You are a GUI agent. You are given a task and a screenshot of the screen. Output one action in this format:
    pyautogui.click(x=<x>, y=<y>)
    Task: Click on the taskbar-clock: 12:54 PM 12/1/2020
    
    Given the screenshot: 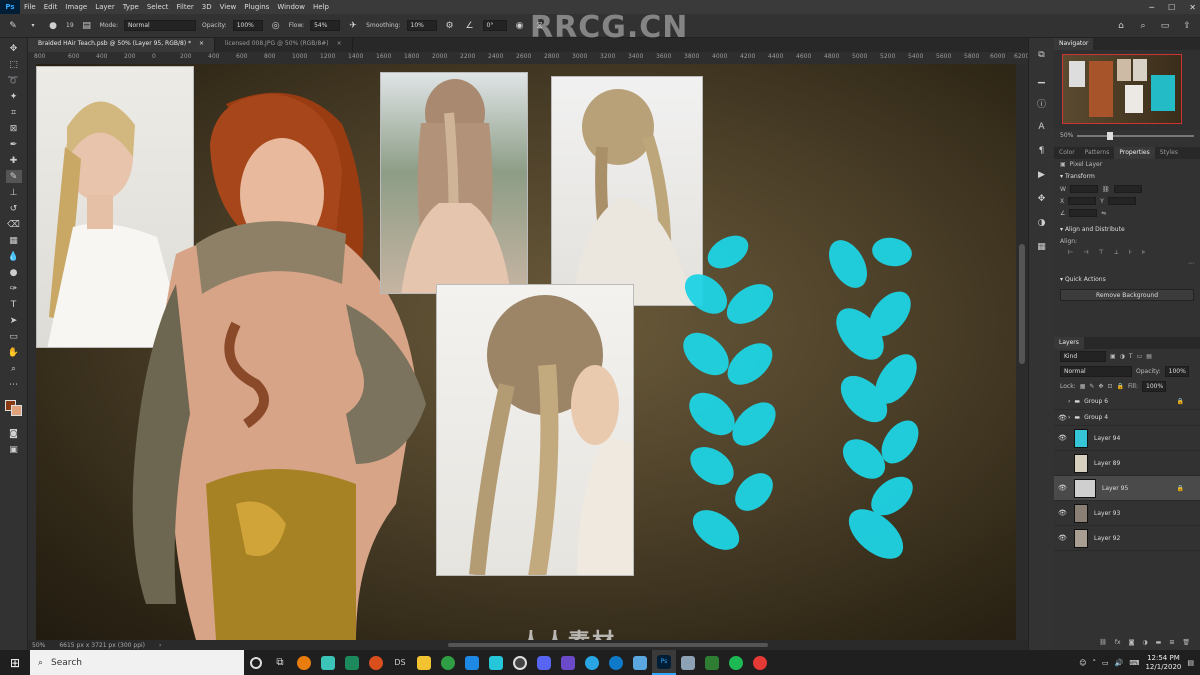 What is the action you would take?
    pyautogui.click(x=1163, y=663)
    